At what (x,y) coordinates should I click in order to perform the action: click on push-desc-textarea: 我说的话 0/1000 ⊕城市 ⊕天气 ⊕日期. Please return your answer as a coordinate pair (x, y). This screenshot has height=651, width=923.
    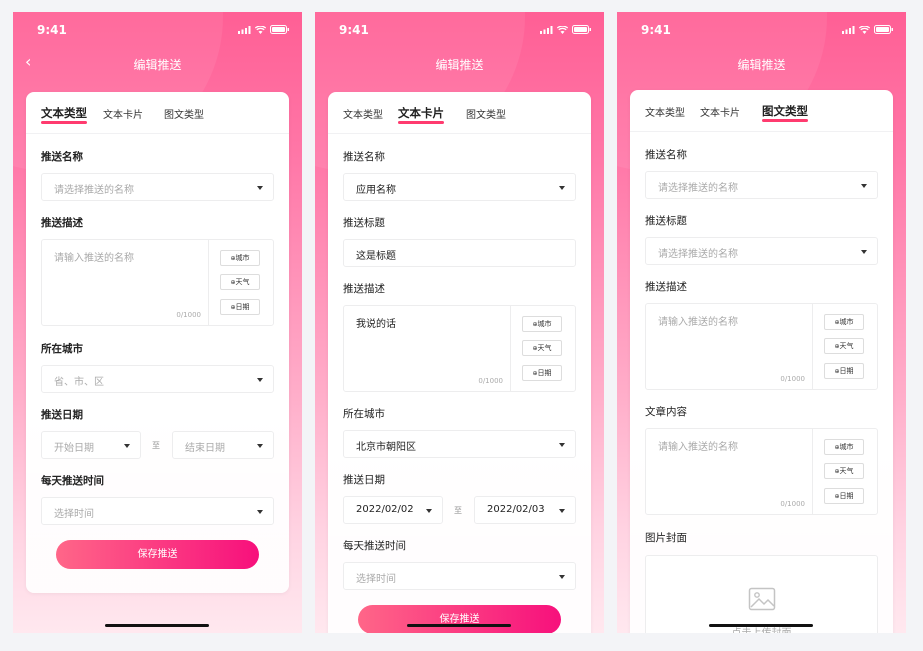
    Looking at the image, I should click on (459, 348).